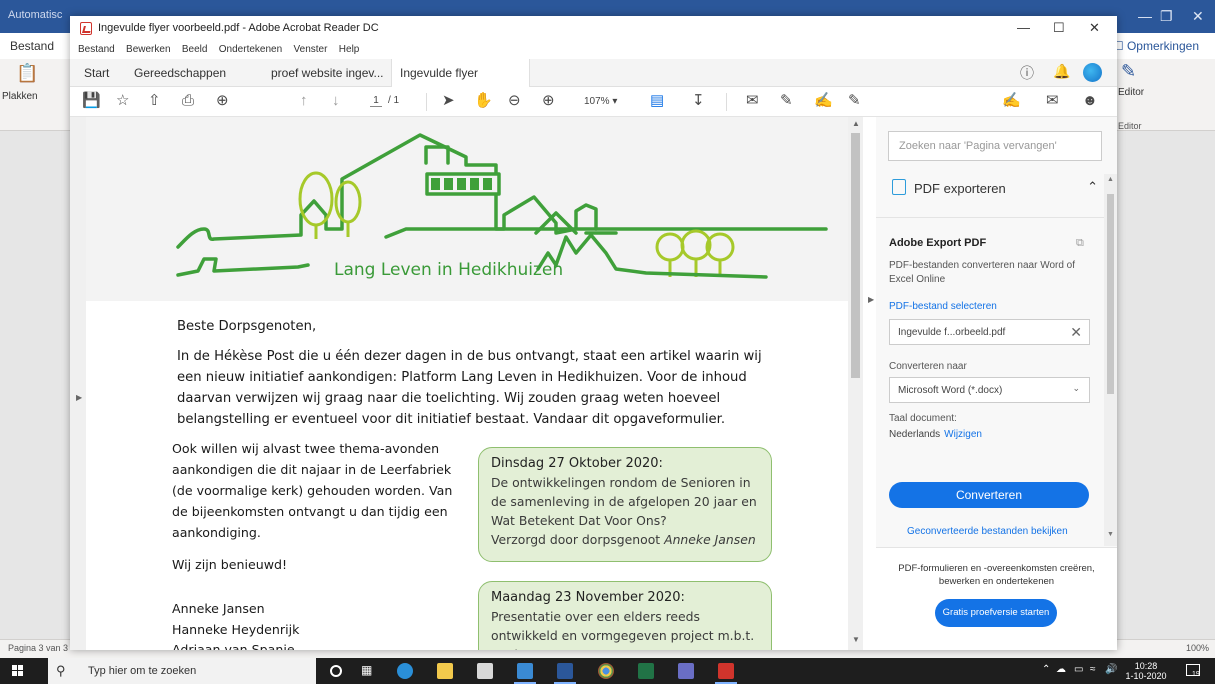 Image resolution: width=1215 pixels, height=684 pixels. Describe the element at coordinates (1052, 101) in the screenshot. I see `mail-icon: ✉` at that location.